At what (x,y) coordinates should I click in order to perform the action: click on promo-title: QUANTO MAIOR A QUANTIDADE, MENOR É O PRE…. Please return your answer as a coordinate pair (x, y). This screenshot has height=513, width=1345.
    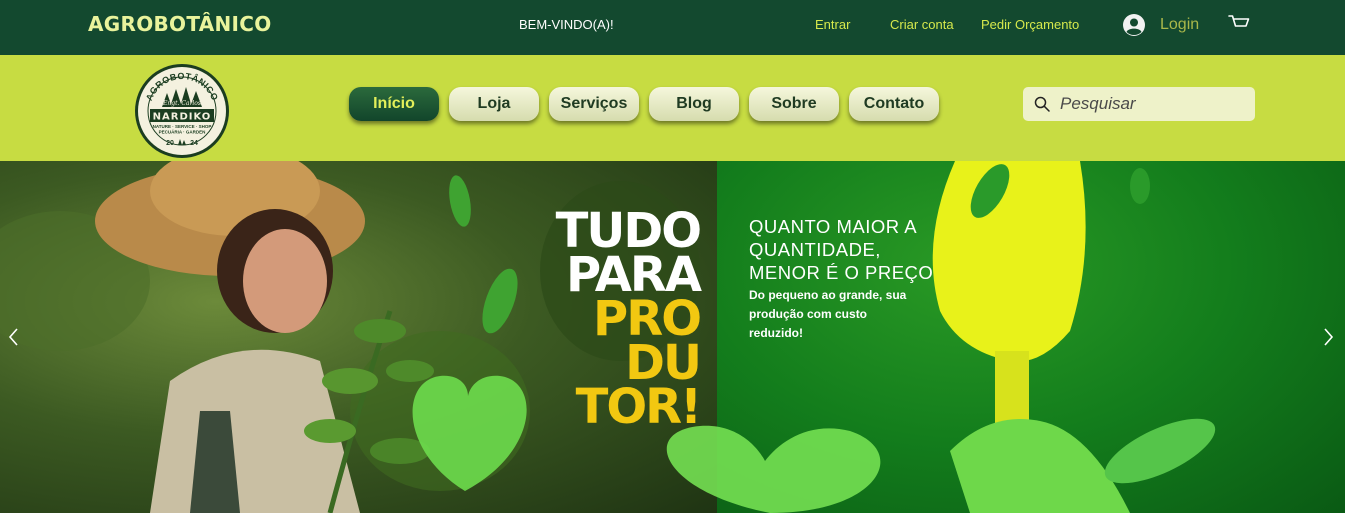
    Looking at the image, I should click on (841, 249).